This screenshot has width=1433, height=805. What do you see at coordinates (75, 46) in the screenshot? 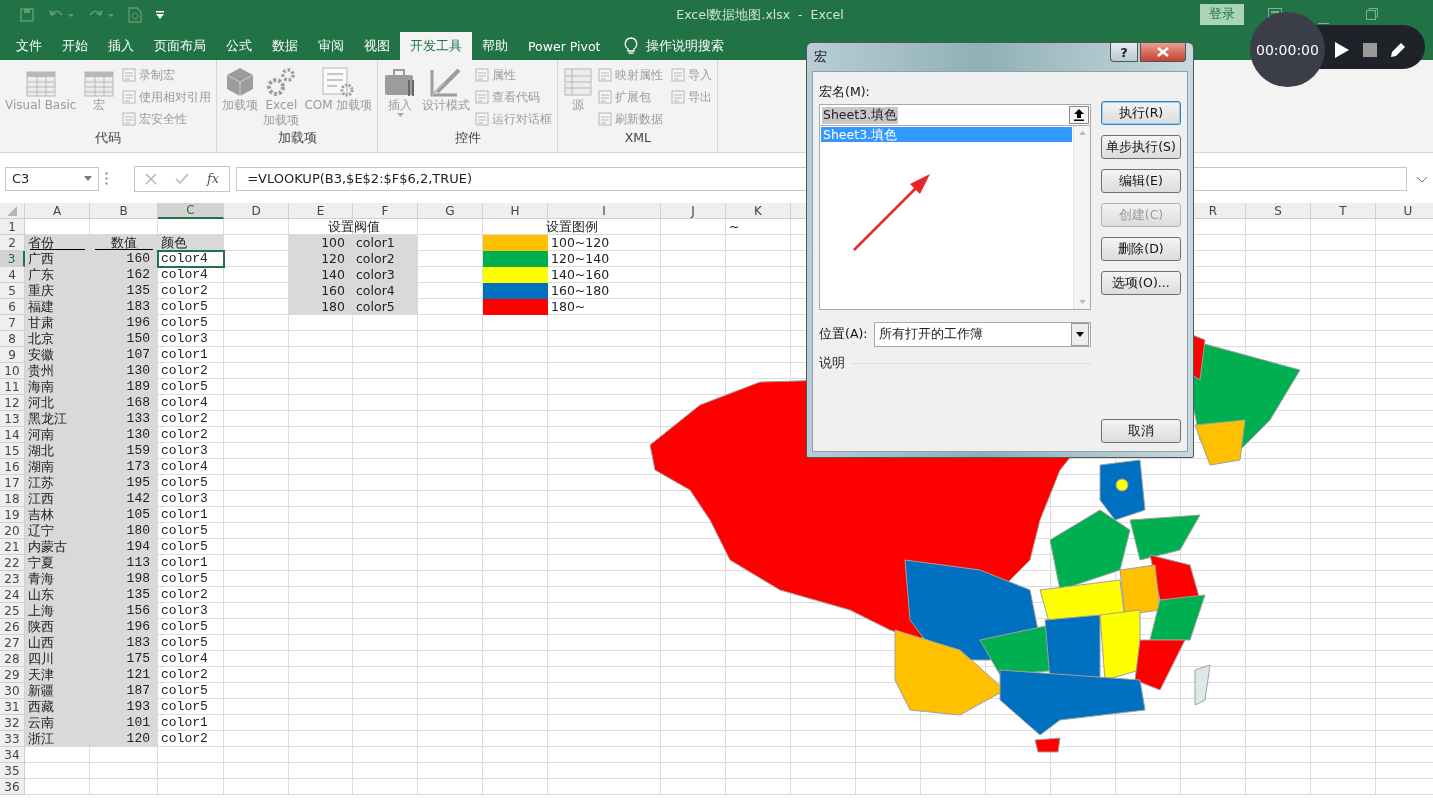
I see `ribbon-tab: 开始` at bounding box center [75, 46].